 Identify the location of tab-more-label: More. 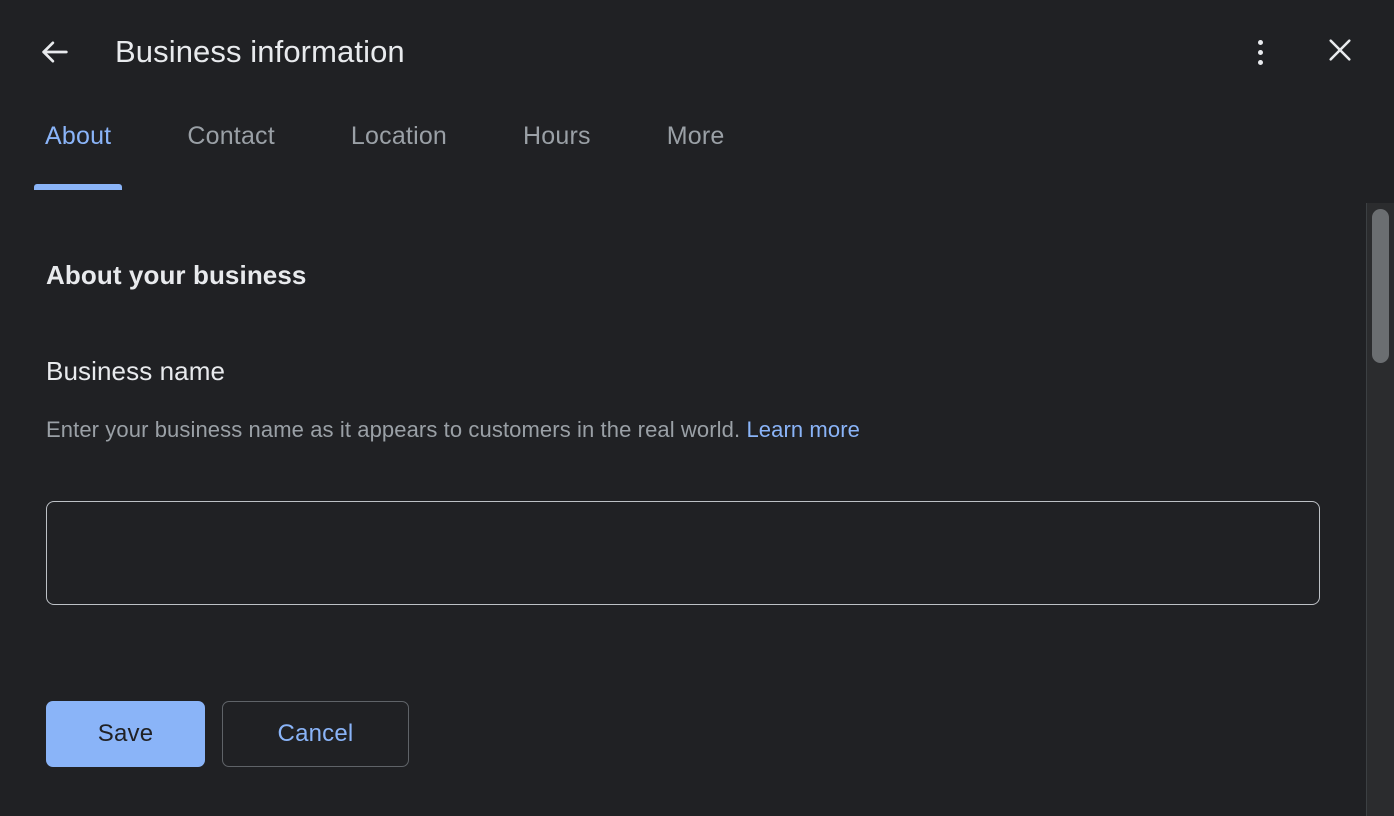
(695, 136).